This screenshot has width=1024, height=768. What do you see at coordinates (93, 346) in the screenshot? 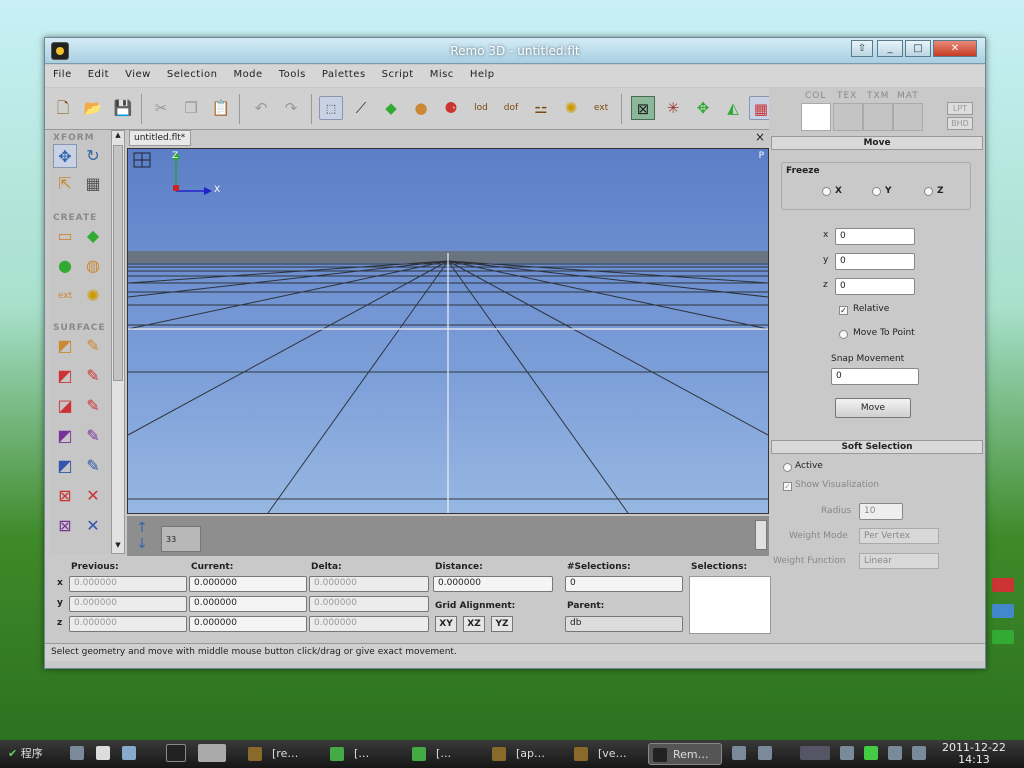
I see `eyedropper-icon: ✎` at bounding box center [93, 346].